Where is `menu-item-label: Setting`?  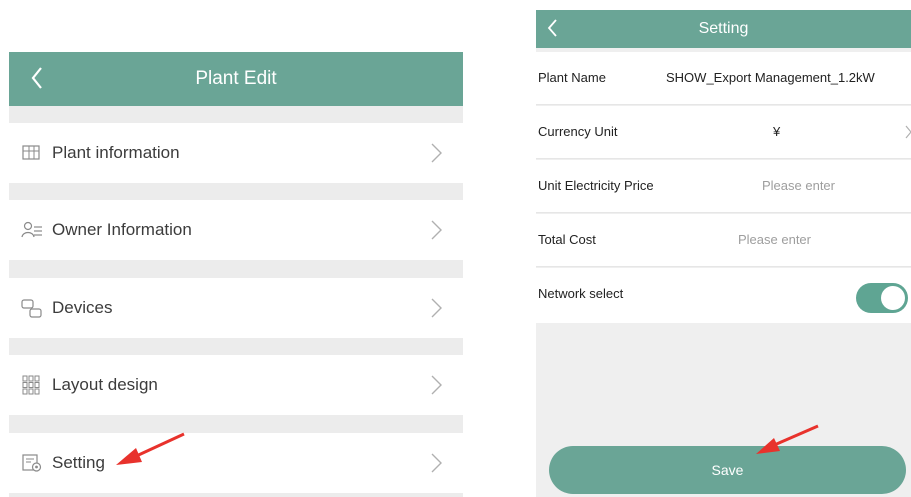
menu-item-label: Setting is located at coordinates (78, 462).